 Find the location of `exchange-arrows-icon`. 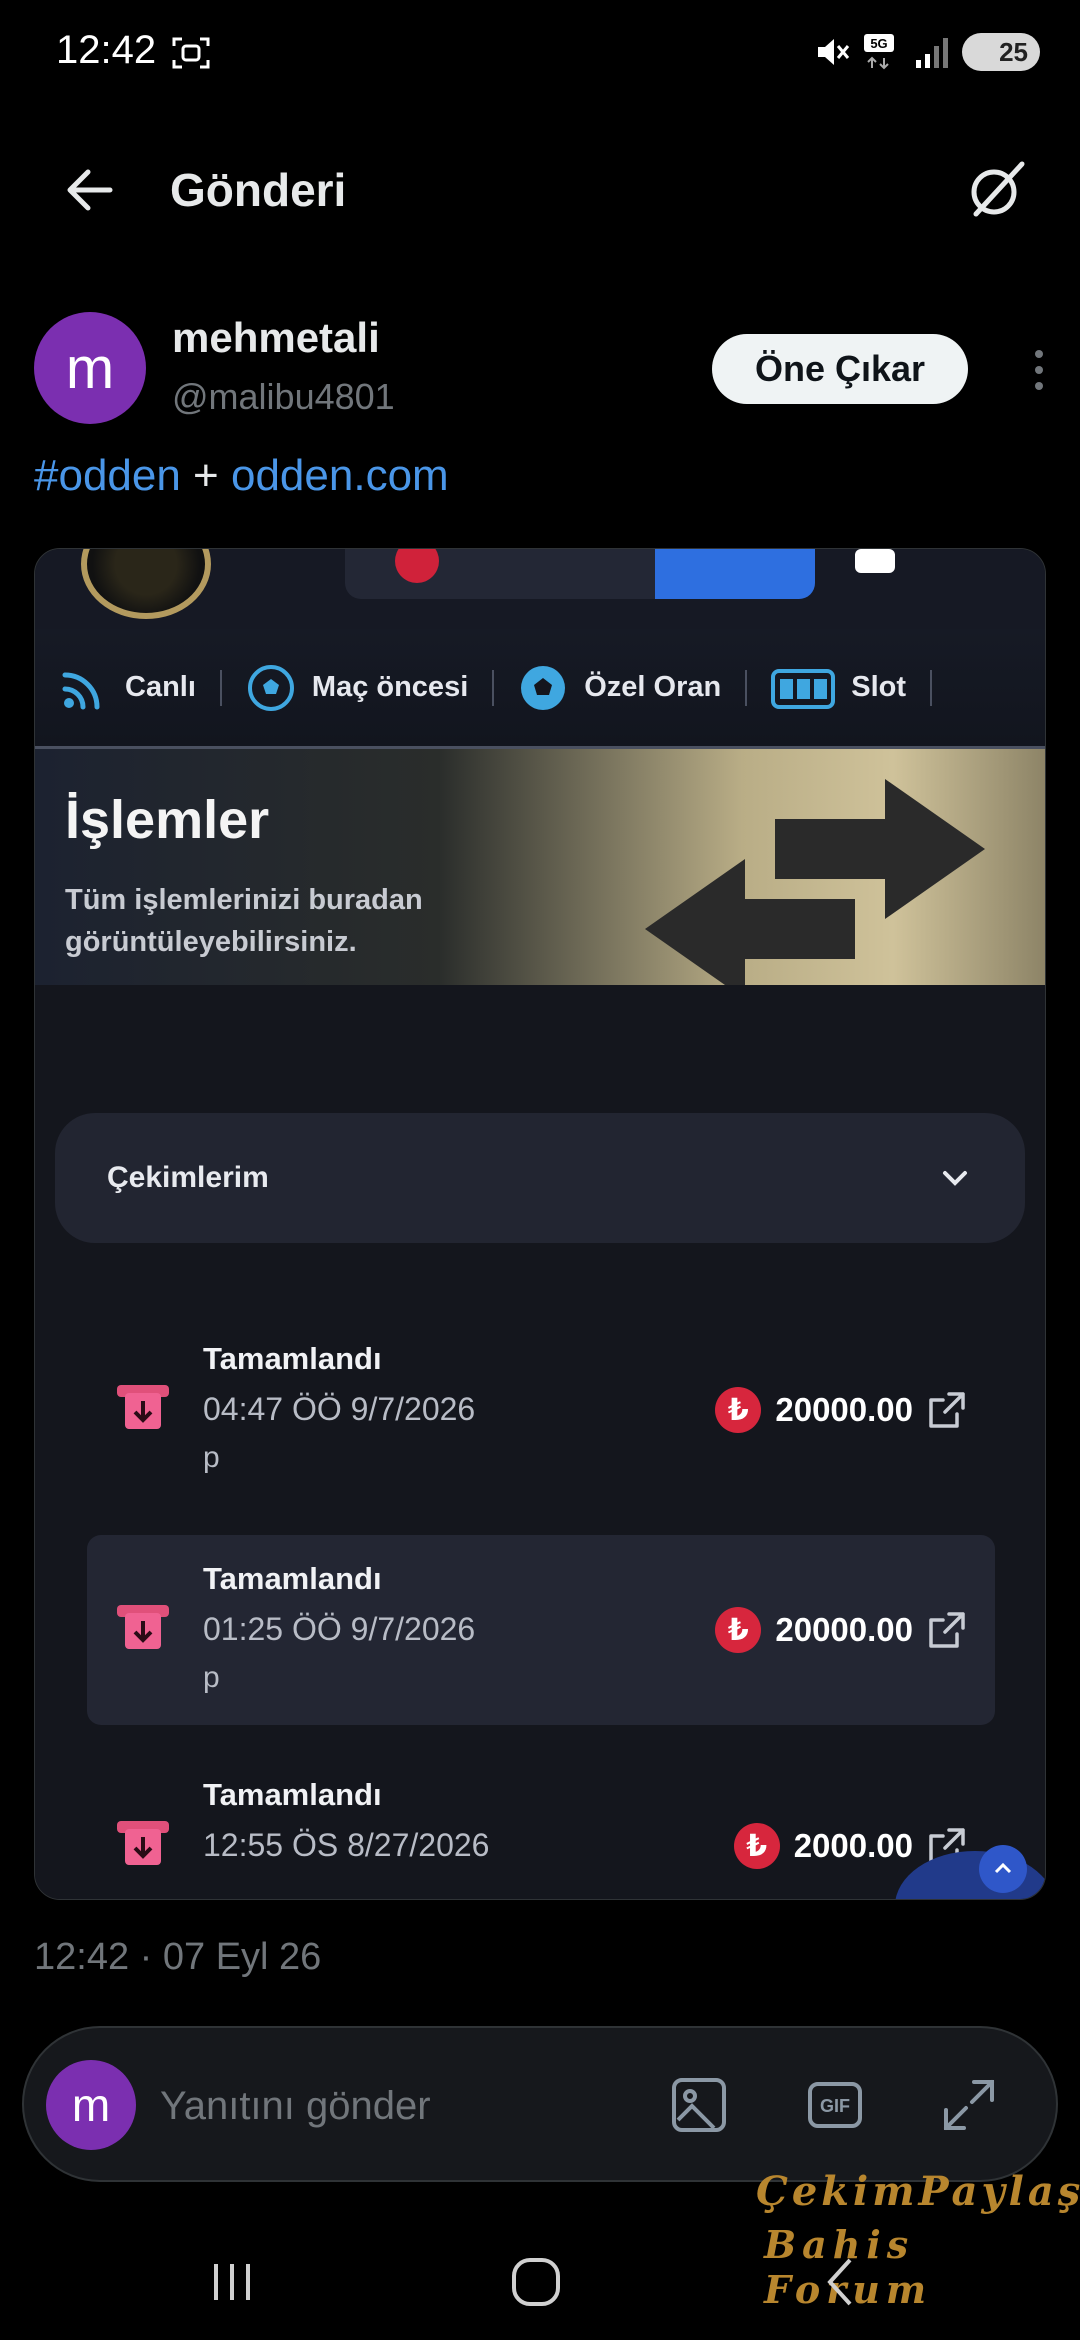

exchange-arrows-icon is located at coordinates (815, 882).